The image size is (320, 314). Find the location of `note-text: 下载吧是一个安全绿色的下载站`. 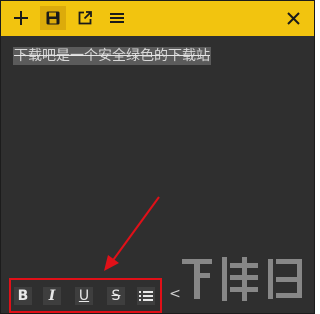

note-text: 下载吧是一个安全绿色的下载站 is located at coordinates (112, 56).